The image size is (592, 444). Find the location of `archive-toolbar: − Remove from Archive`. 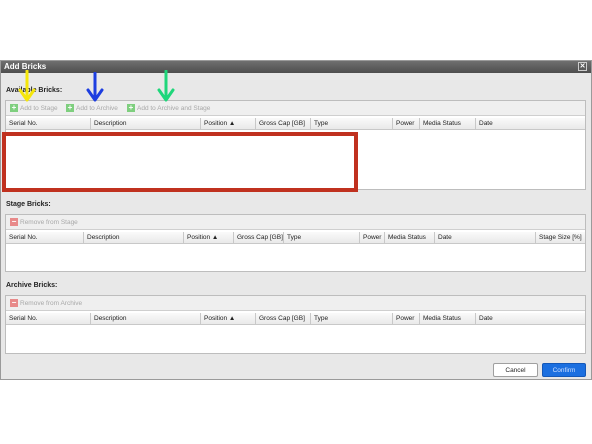

archive-toolbar: − Remove from Archive is located at coordinates (295, 303).